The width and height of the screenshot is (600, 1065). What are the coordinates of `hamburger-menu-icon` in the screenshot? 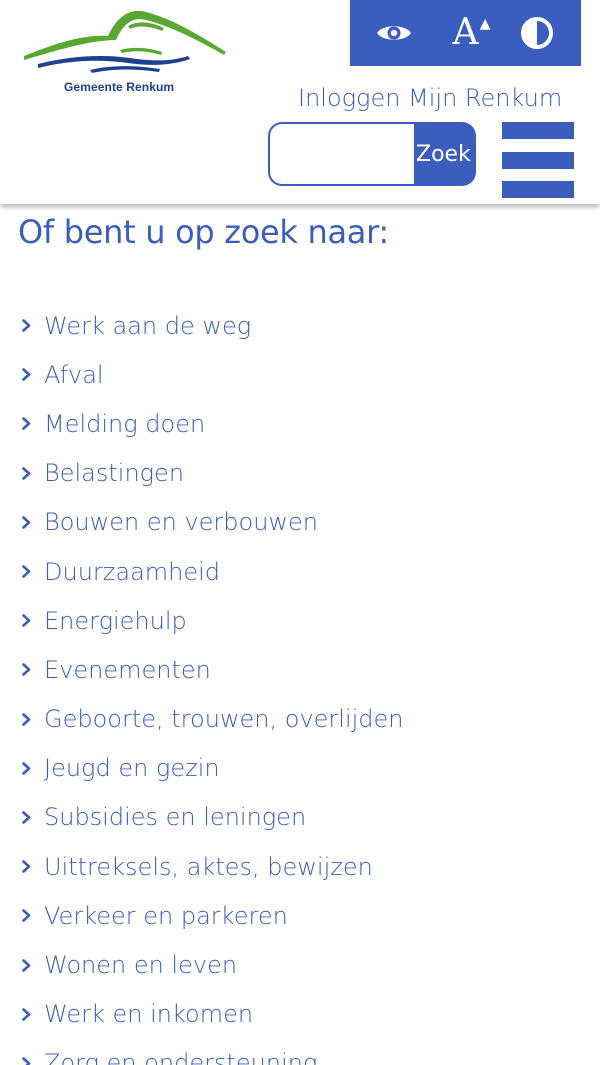 It's located at (538, 160).